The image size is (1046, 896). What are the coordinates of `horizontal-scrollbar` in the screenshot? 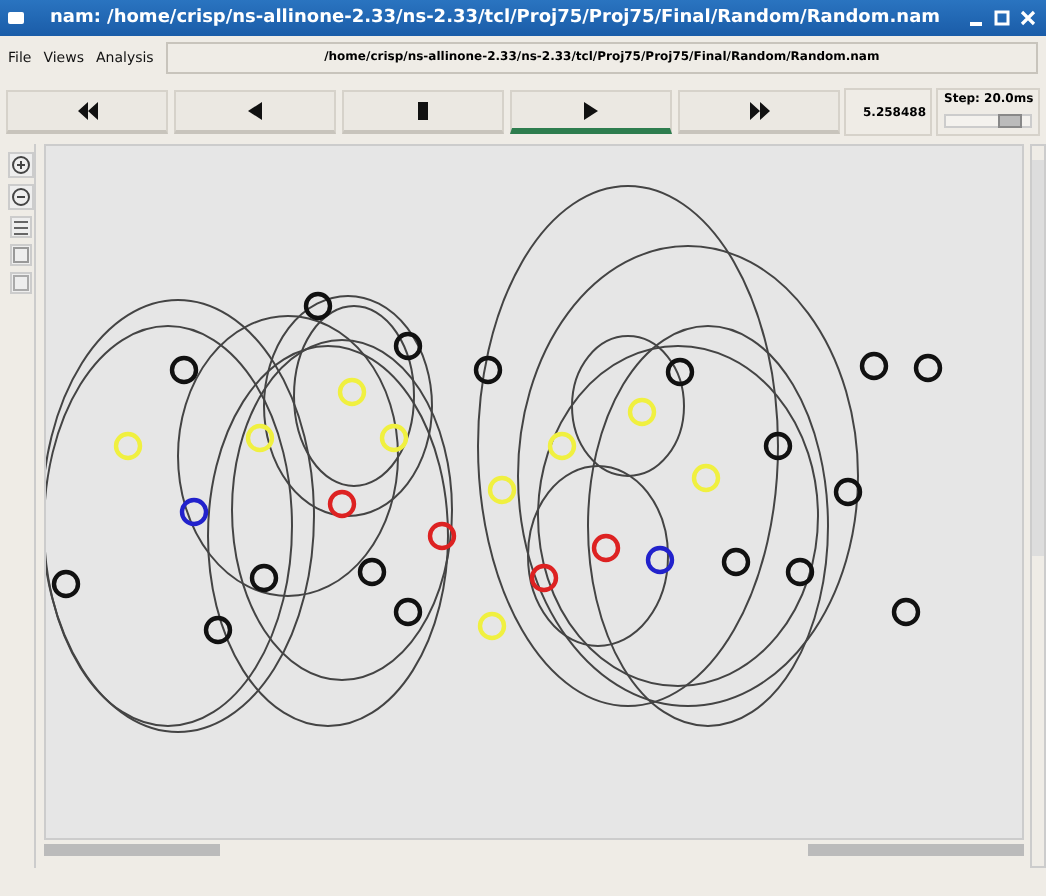 It's located at (534, 850).